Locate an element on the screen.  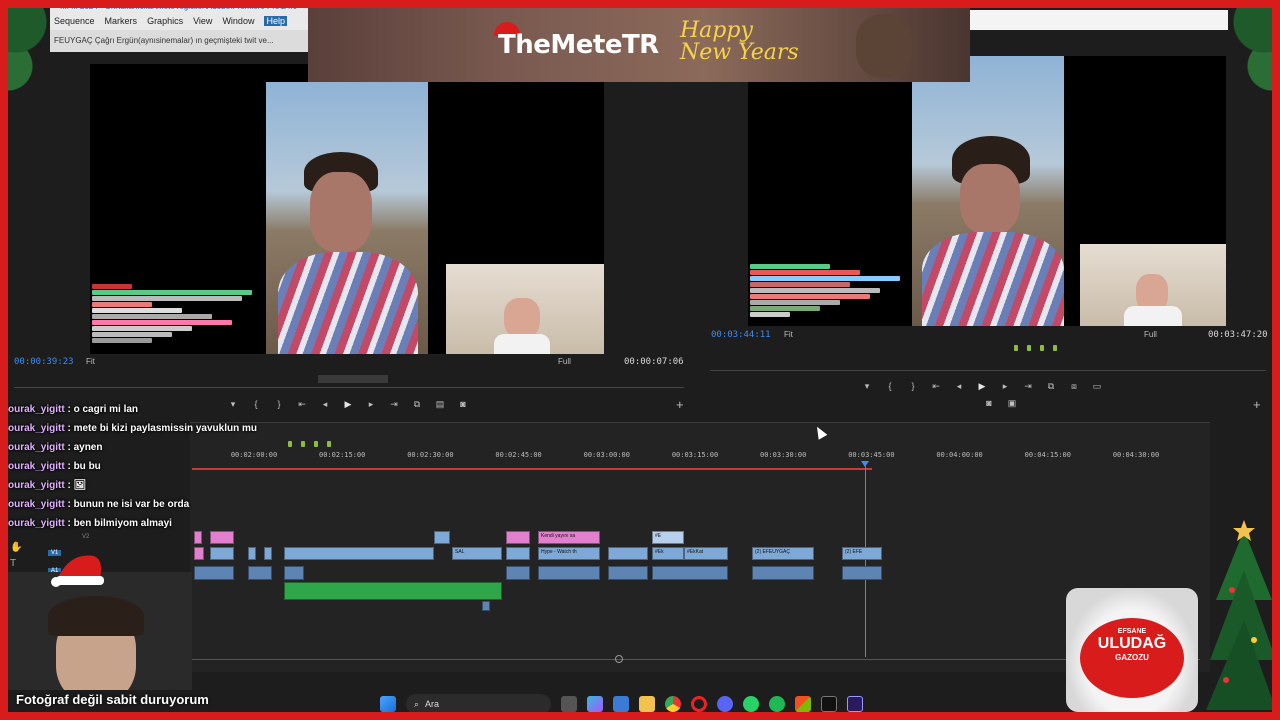
greeting-line-2: New Years is located at coordinates (739, 52).